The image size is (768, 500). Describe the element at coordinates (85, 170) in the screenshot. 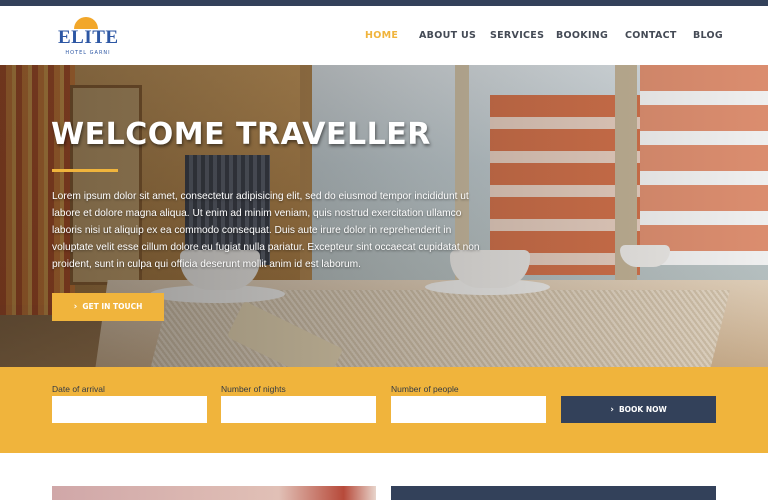

I see `hero-divider` at that location.